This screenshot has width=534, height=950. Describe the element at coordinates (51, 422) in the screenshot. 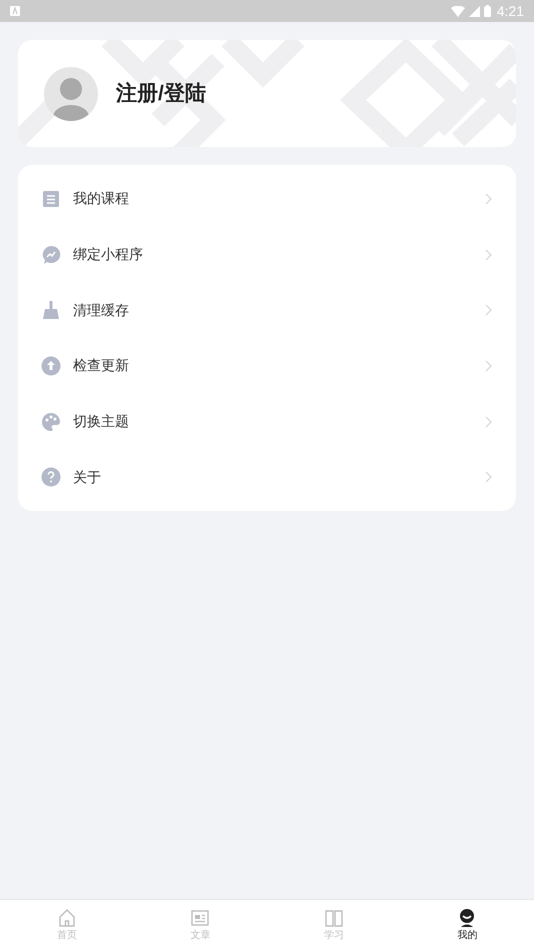

I see `palette-icon` at that location.